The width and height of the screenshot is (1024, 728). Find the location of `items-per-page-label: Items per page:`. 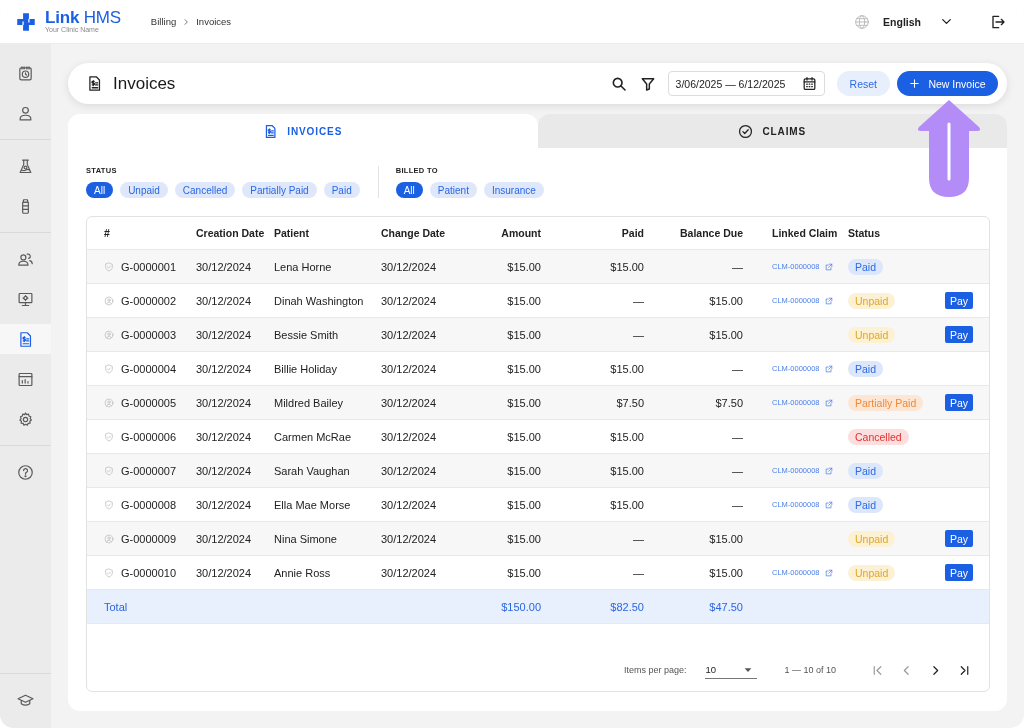

items-per-page-label: Items per page: is located at coordinates (655, 670).